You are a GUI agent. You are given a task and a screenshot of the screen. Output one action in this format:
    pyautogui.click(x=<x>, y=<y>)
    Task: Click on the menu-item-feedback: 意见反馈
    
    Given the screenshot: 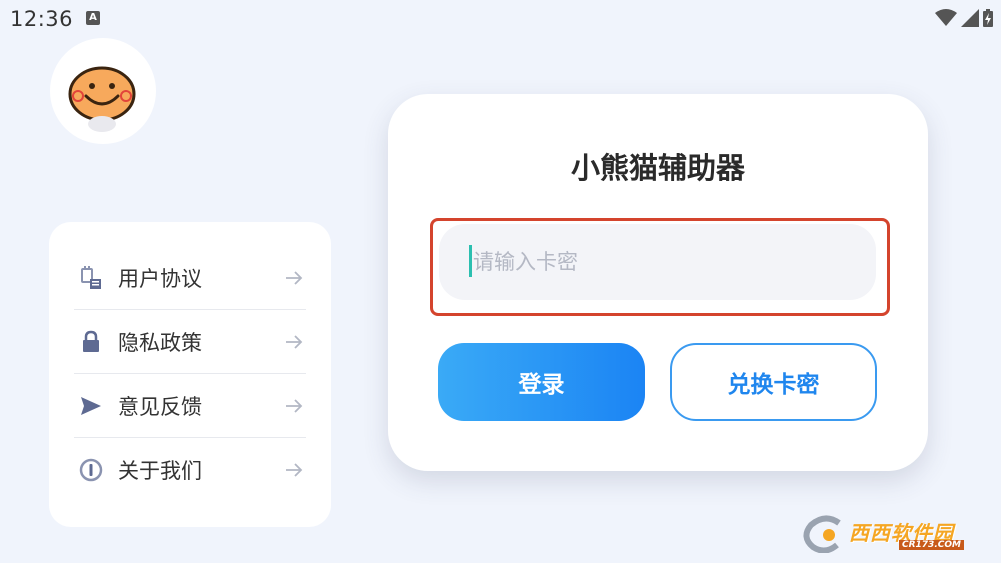 What is the action you would take?
    pyautogui.click(x=190, y=406)
    